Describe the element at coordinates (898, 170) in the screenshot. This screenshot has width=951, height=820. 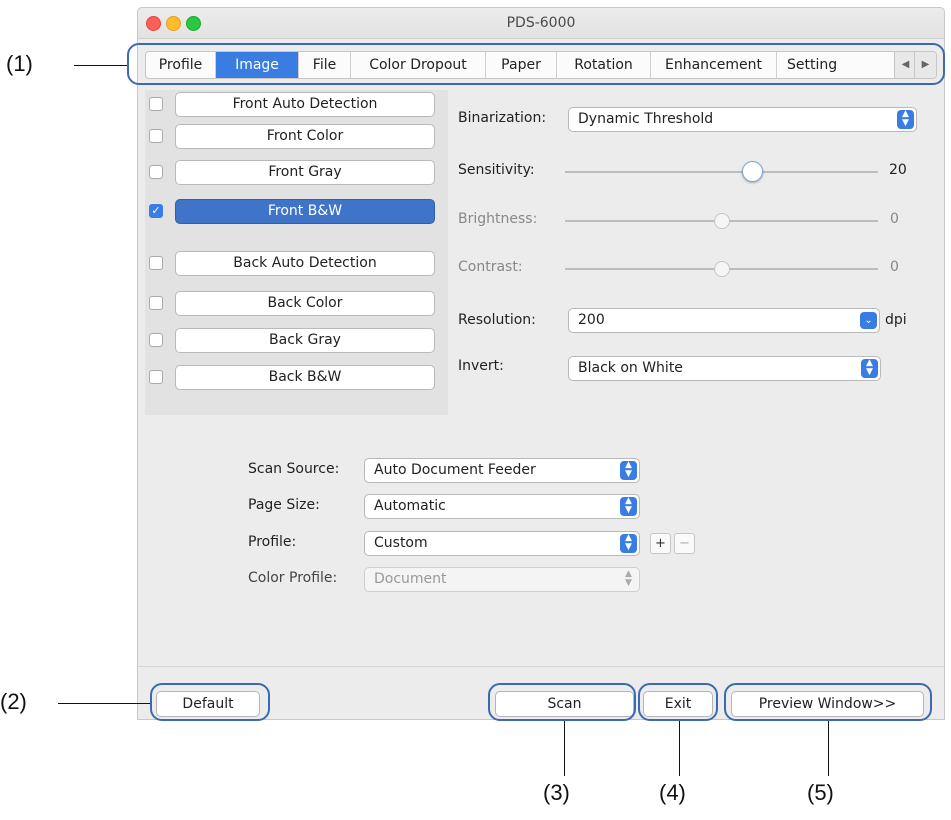
I see `sensitivity-value: 20` at that location.